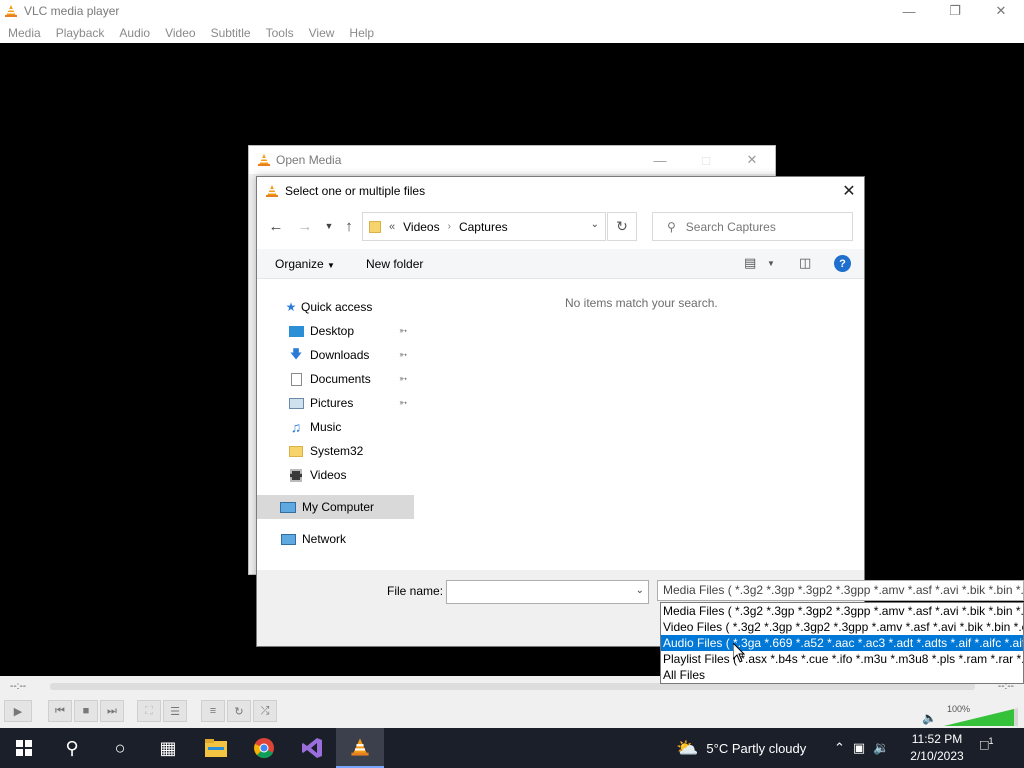 The height and width of the screenshot is (768, 1024). Describe the element at coordinates (265, 711) in the screenshot. I see `shuffle-icon: ⤮` at that location.